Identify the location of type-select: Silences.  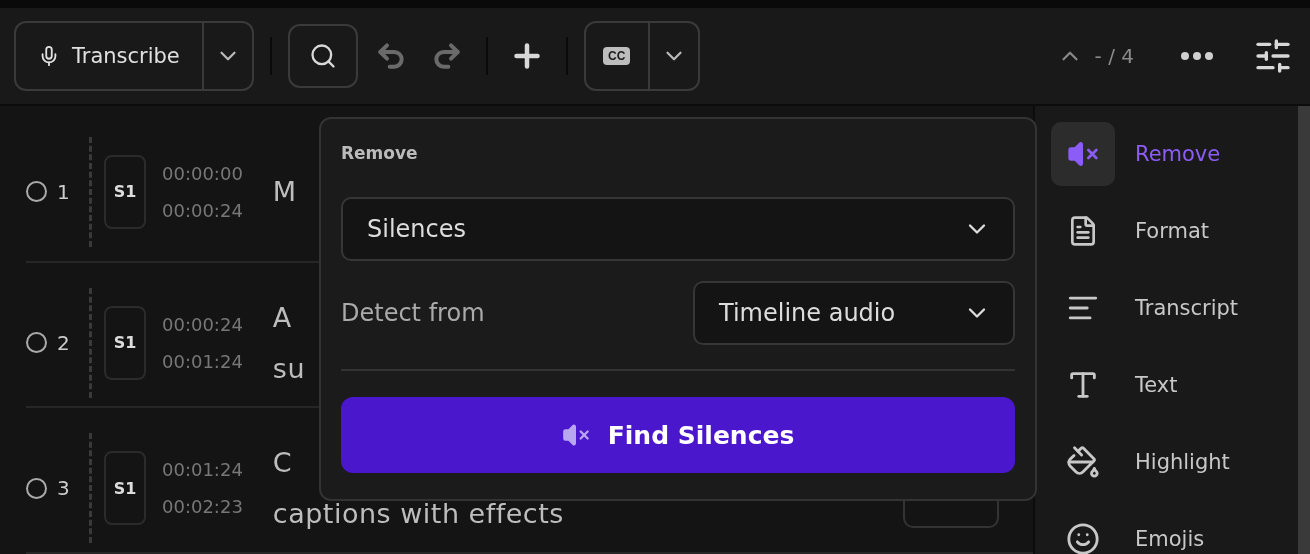
(678, 229).